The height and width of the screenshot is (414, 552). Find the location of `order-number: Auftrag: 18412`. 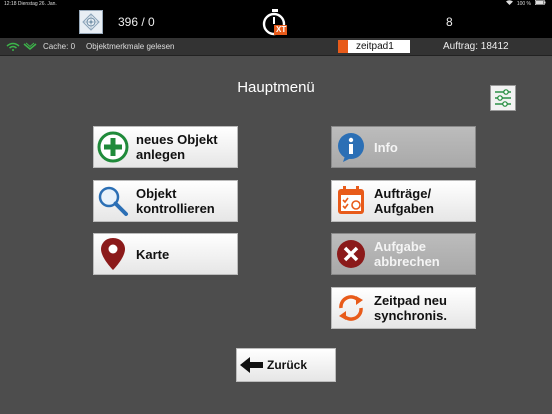

order-number: Auftrag: 18412 is located at coordinates (476, 46).